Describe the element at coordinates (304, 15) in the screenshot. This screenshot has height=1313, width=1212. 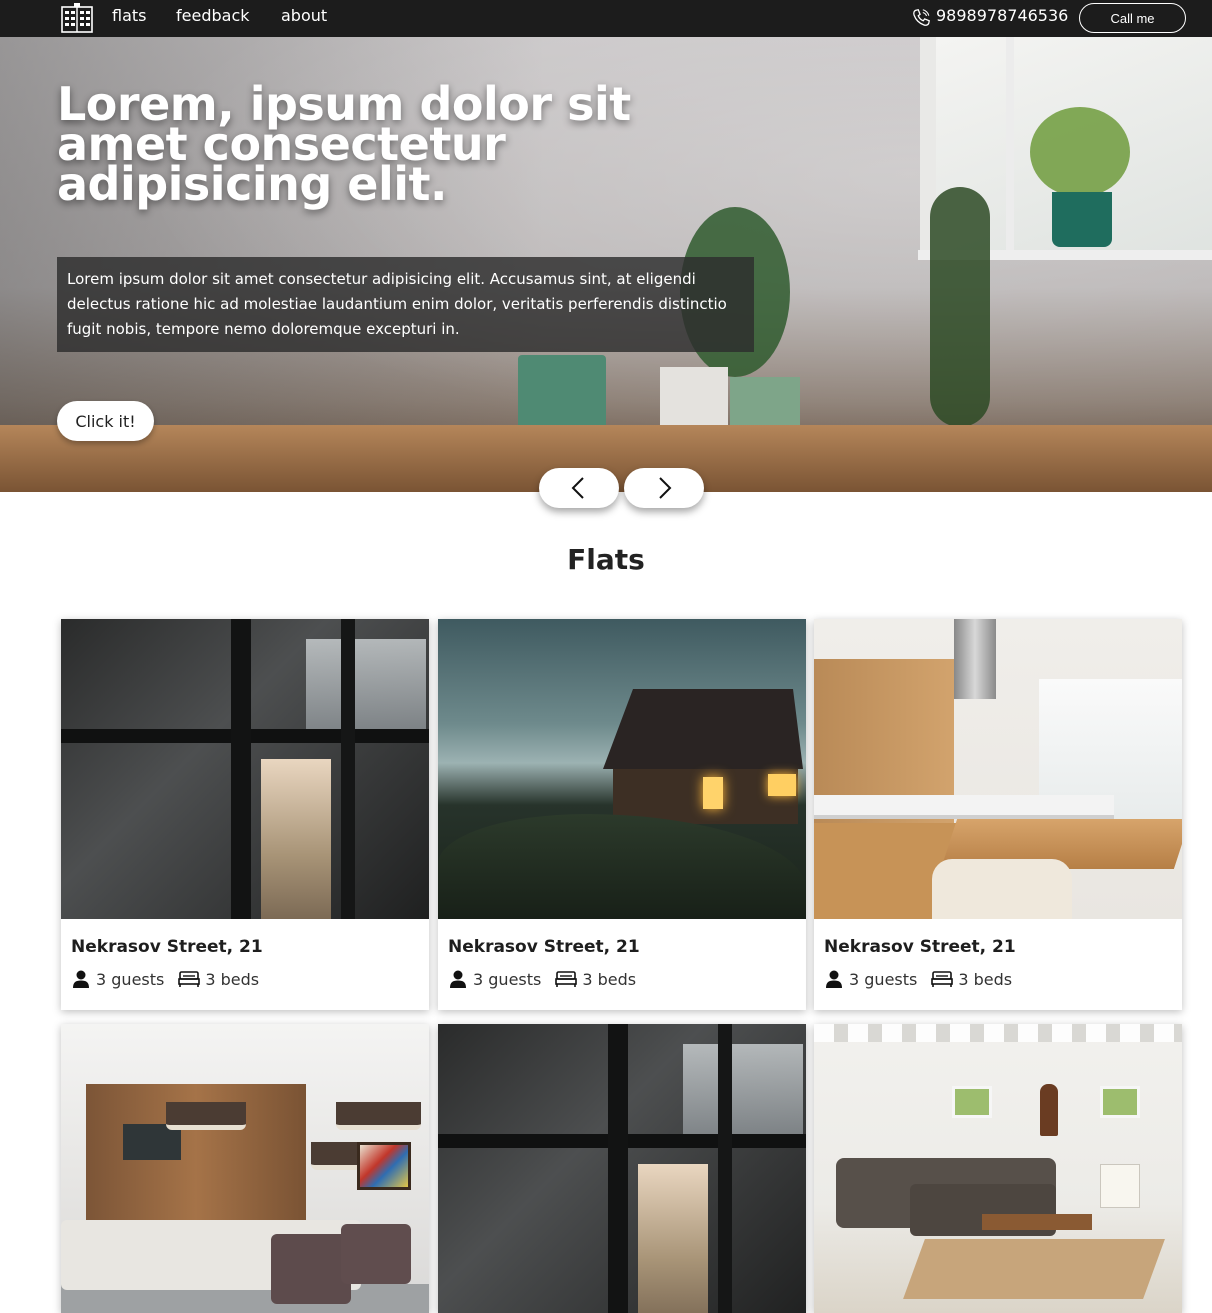
I see `nav-link-about: about` at that location.